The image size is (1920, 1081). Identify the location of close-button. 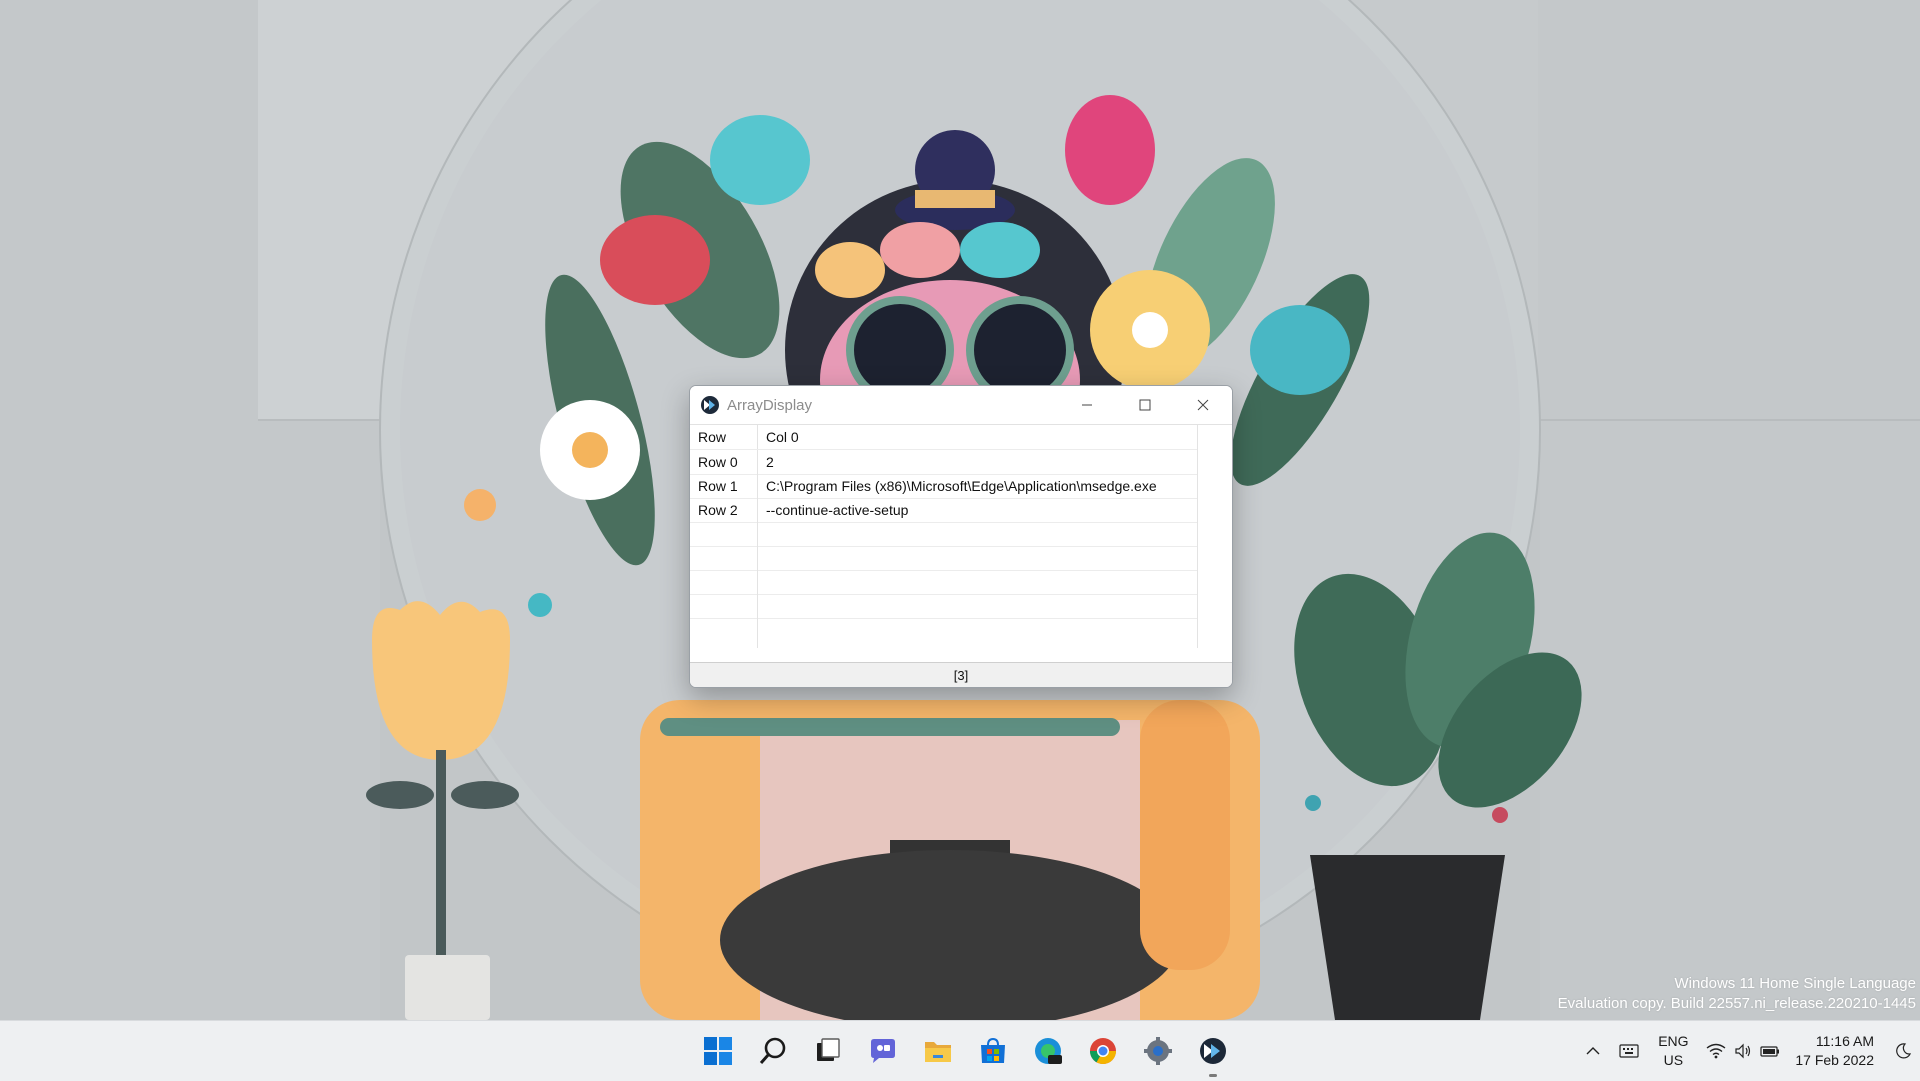
(1203, 405).